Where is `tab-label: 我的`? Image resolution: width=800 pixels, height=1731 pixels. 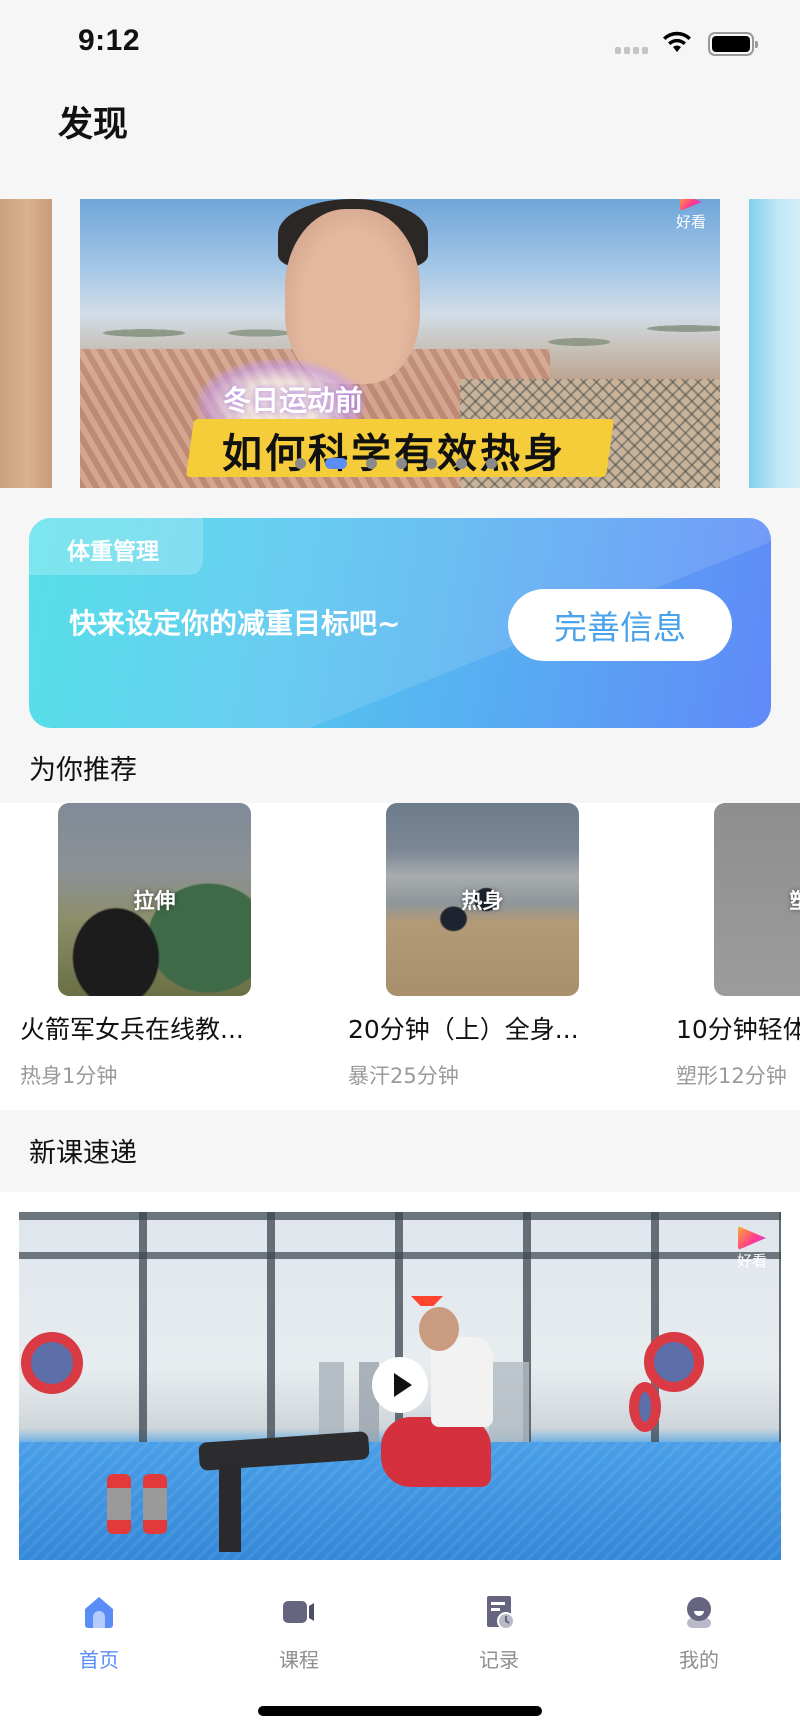
tab-label: 我的 is located at coordinates (699, 1660).